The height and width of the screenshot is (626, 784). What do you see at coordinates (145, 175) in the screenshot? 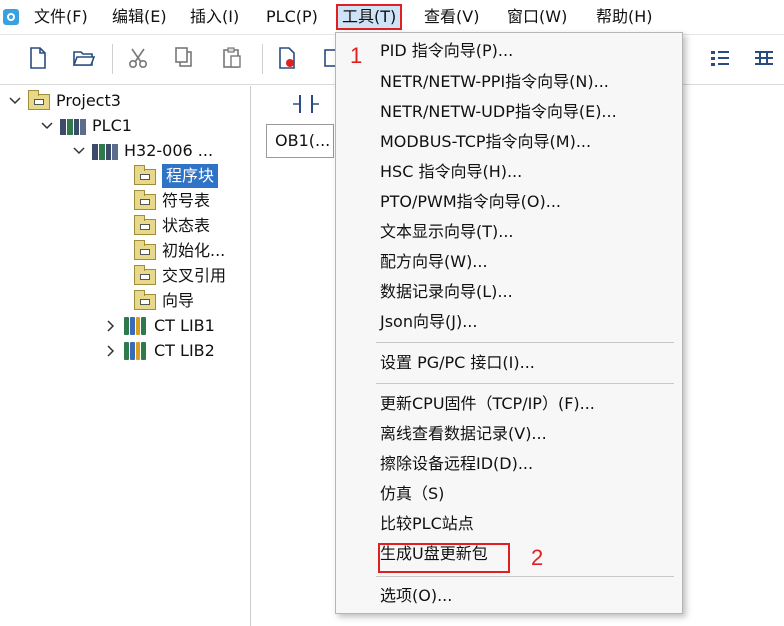
I see `program-block-icon` at bounding box center [145, 175].